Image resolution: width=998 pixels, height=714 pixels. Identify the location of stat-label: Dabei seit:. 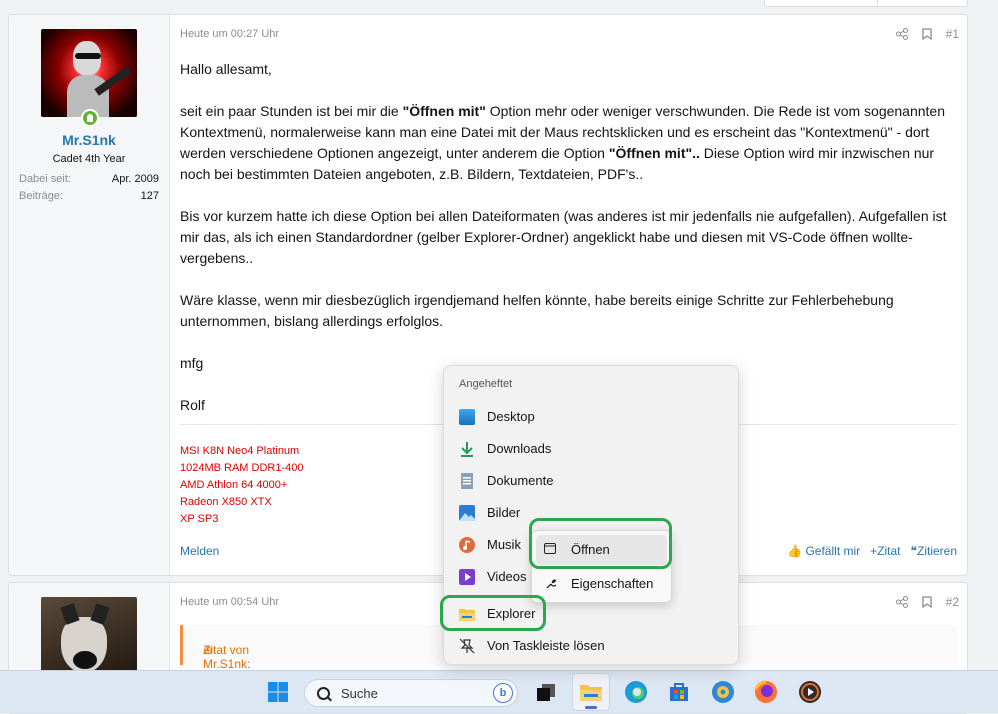
(45, 179).